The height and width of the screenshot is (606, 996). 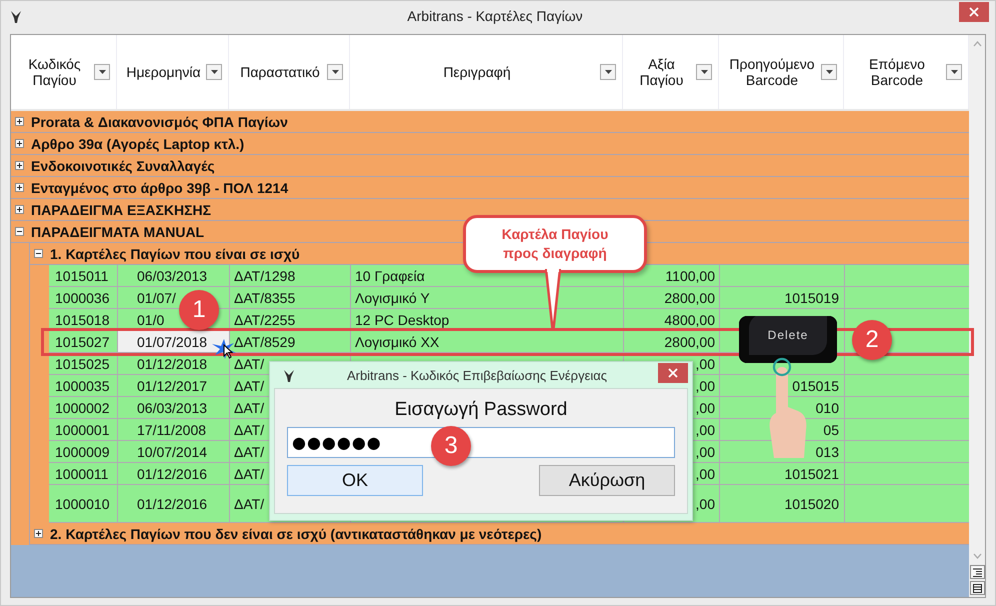 I want to click on table-cell: 1000009, so click(x=83, y=452).